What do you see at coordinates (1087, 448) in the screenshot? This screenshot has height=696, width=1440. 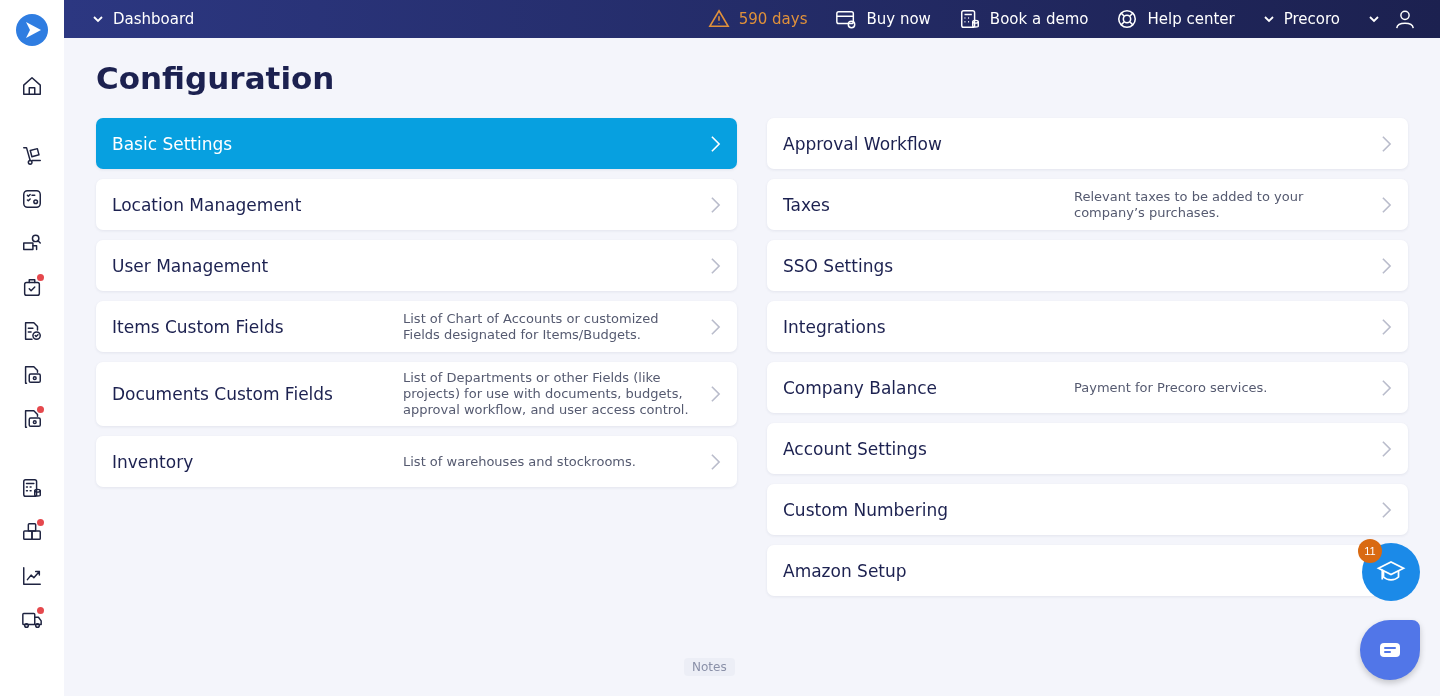 I see `settings-card: Account Settings` at bounding box center [1087, 448].